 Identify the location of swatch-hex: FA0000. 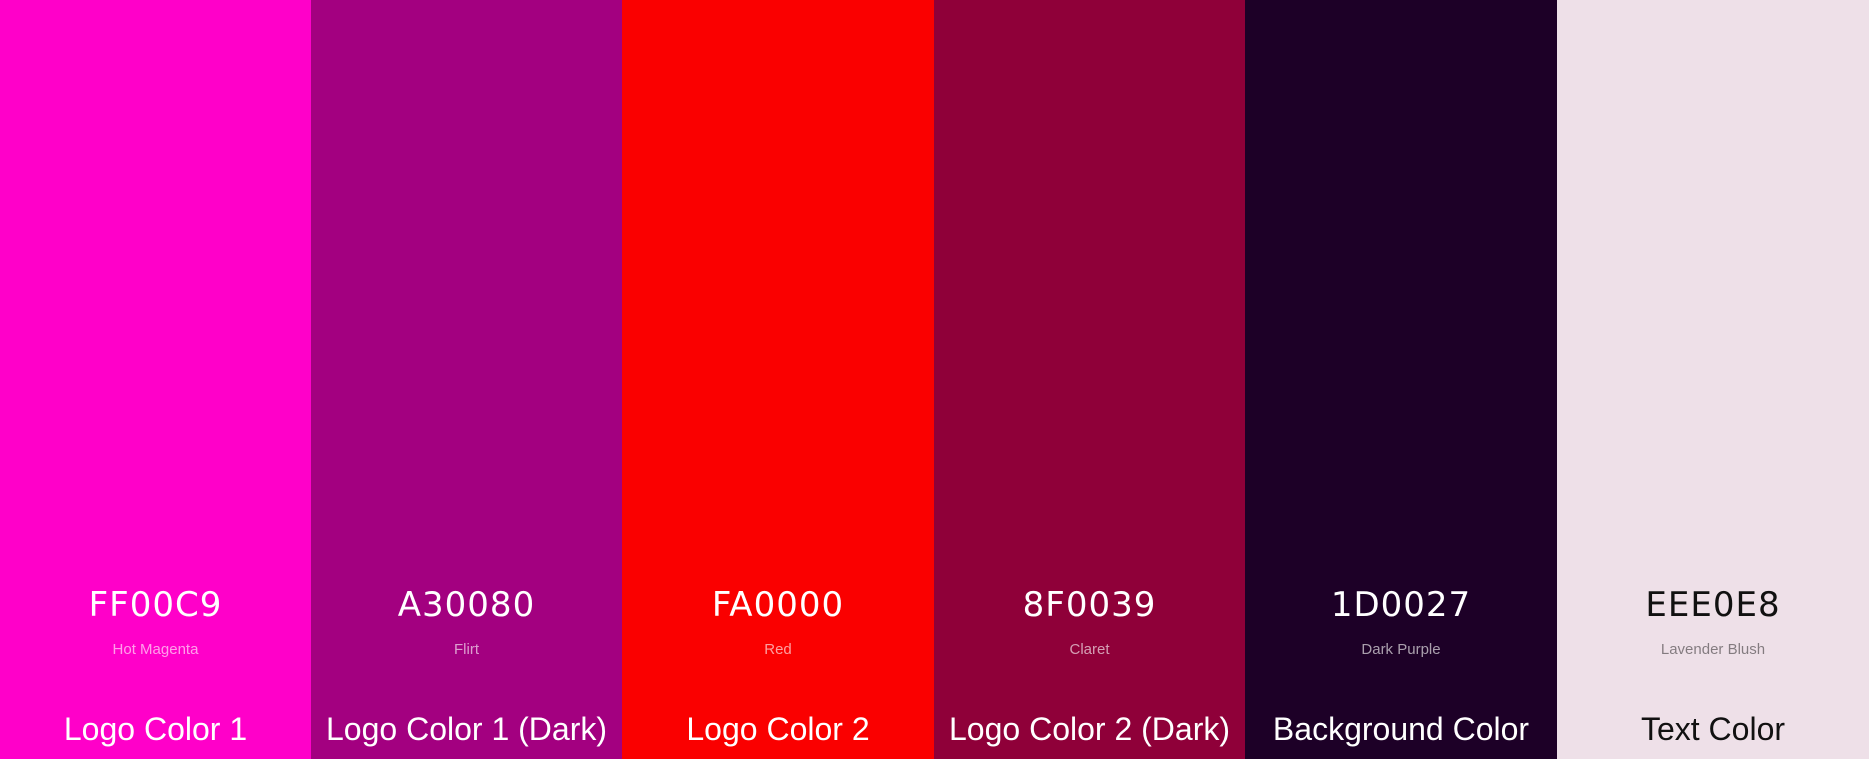
(778, 605).